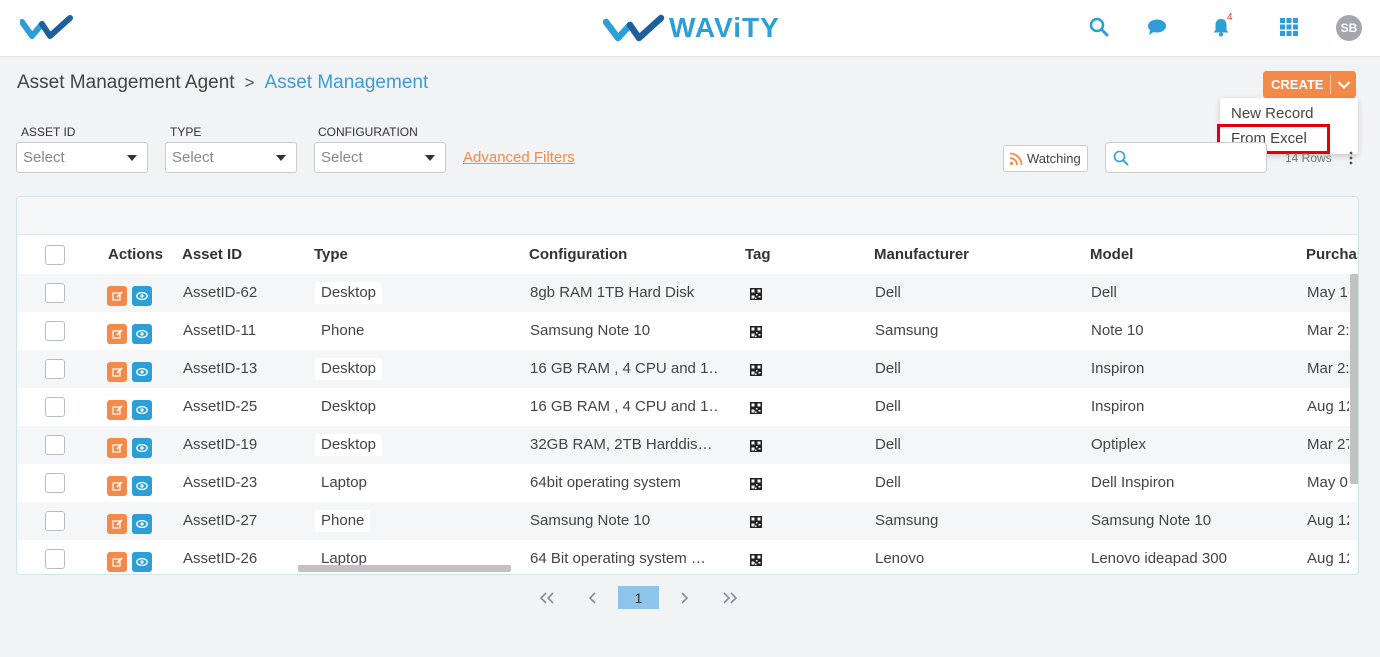 The width and height of the screenshot is (1380, 657). Describe the element at coordinates (47, 28) in the screenshot. I see `wavity-logo-icon` at that location.